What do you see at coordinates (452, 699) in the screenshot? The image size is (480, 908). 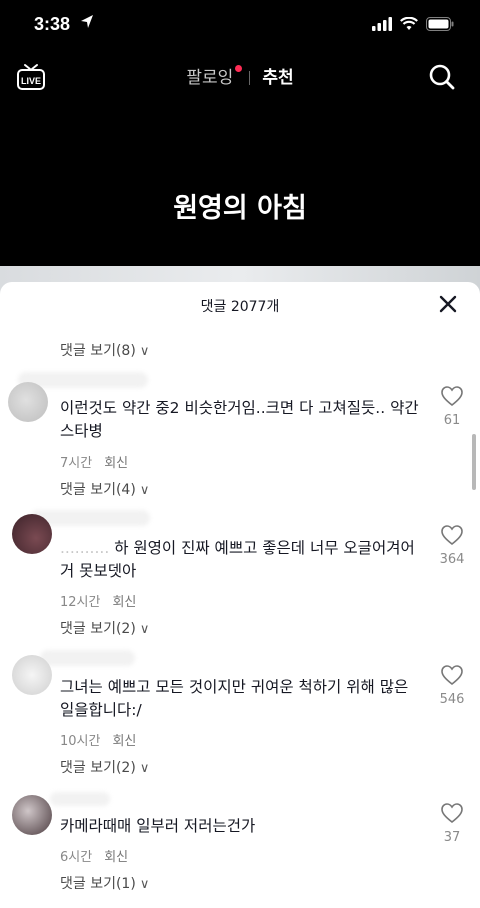 I see `like-count: 546` at bounding box center [452, 699].